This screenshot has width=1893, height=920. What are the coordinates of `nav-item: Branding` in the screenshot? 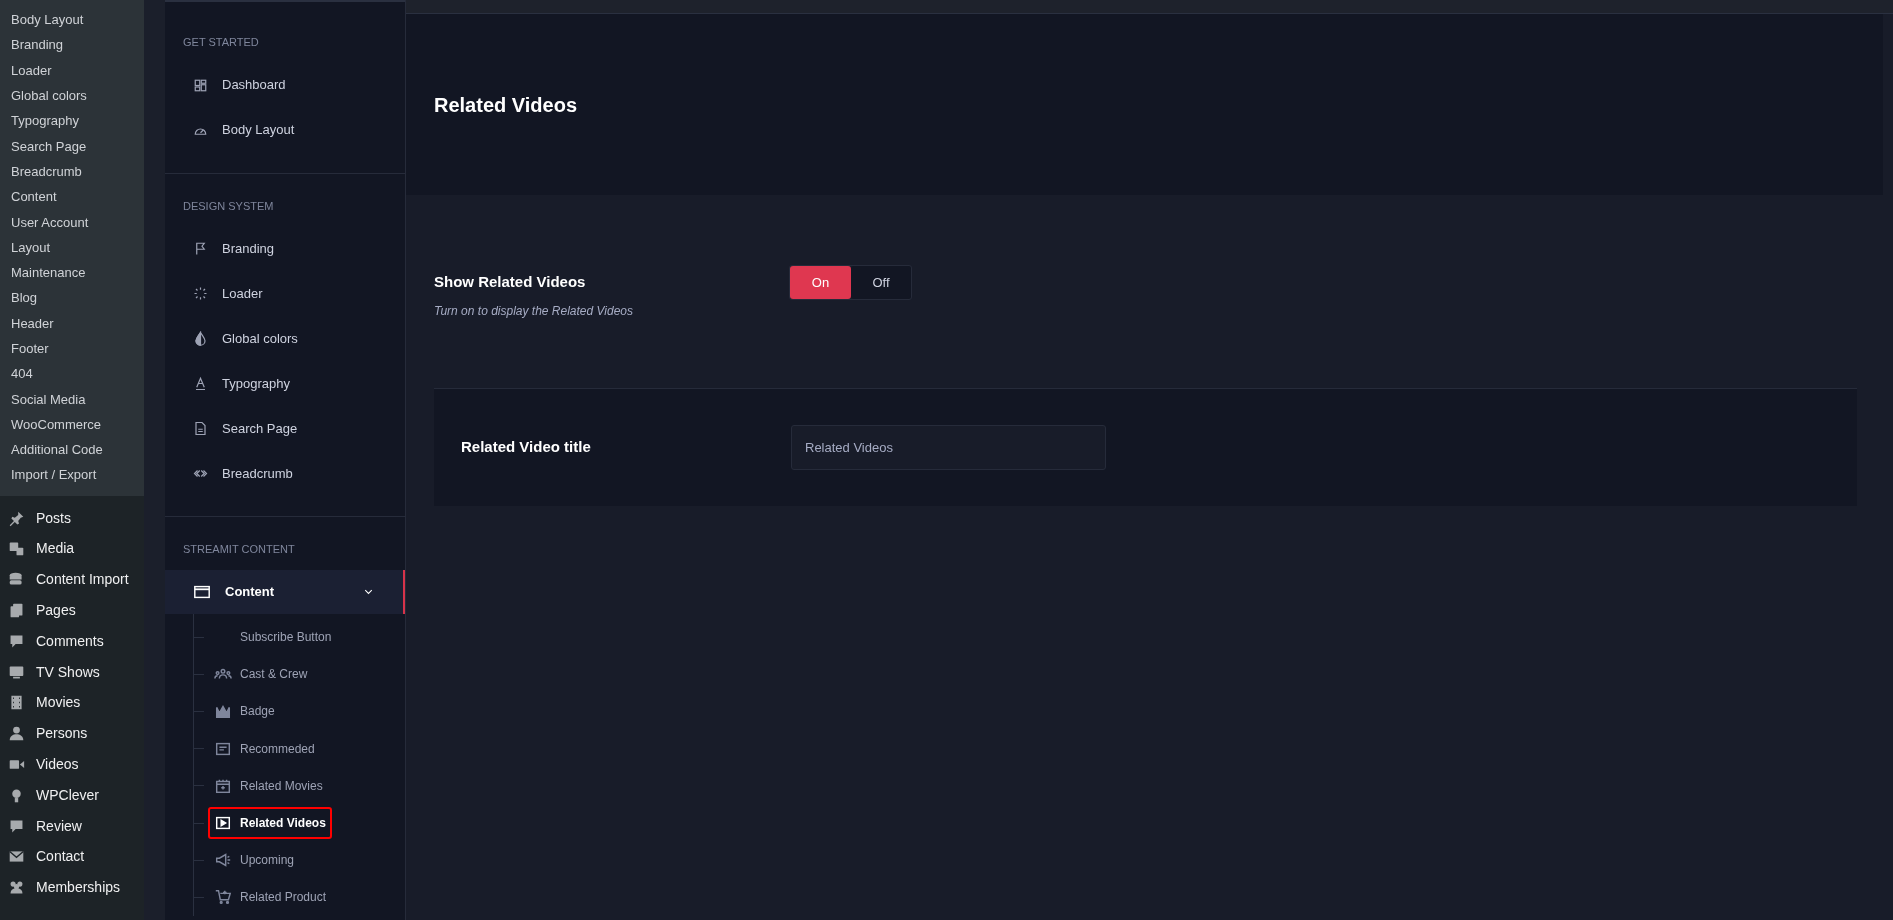 It's located at (285, 248).